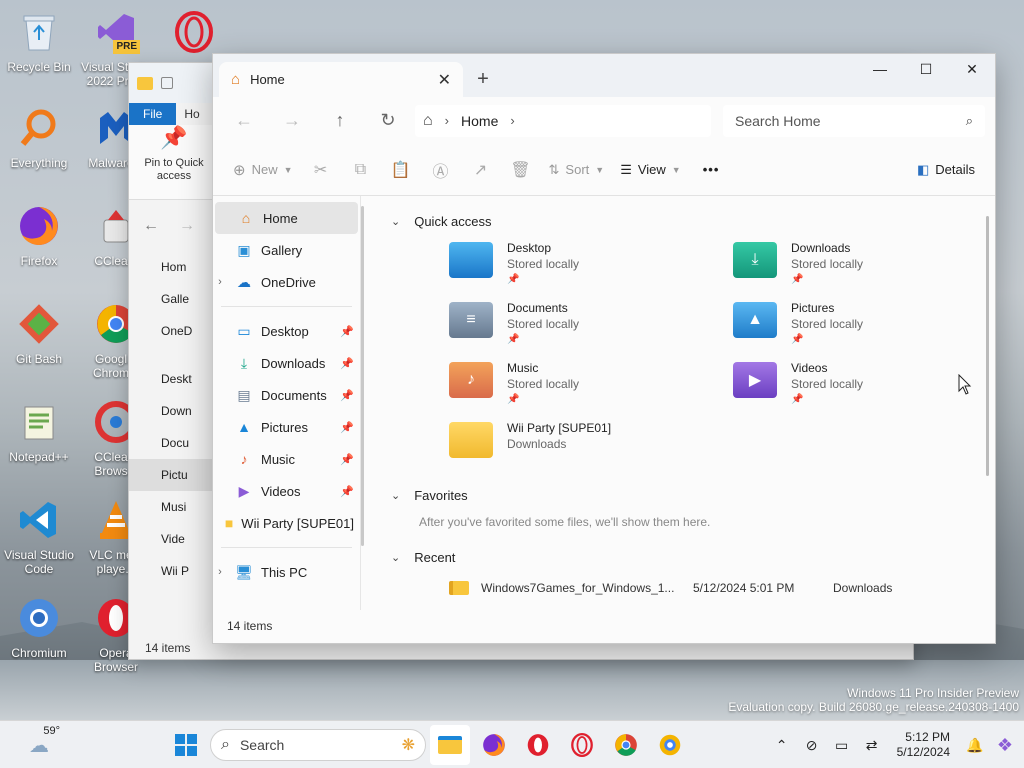  Describe the element at coordinates (563, 120) in the screenshot. I see `breadcrumb: ⌂ › Home ›` at that location.